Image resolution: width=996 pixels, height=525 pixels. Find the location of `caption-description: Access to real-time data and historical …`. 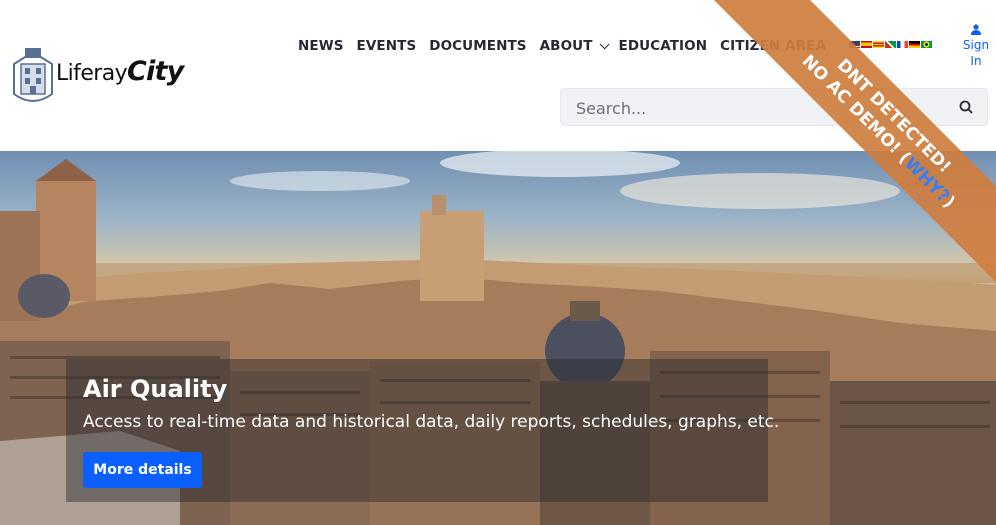

caption-description: Access to real-time data and historical … is located at coordinates (431, 422).